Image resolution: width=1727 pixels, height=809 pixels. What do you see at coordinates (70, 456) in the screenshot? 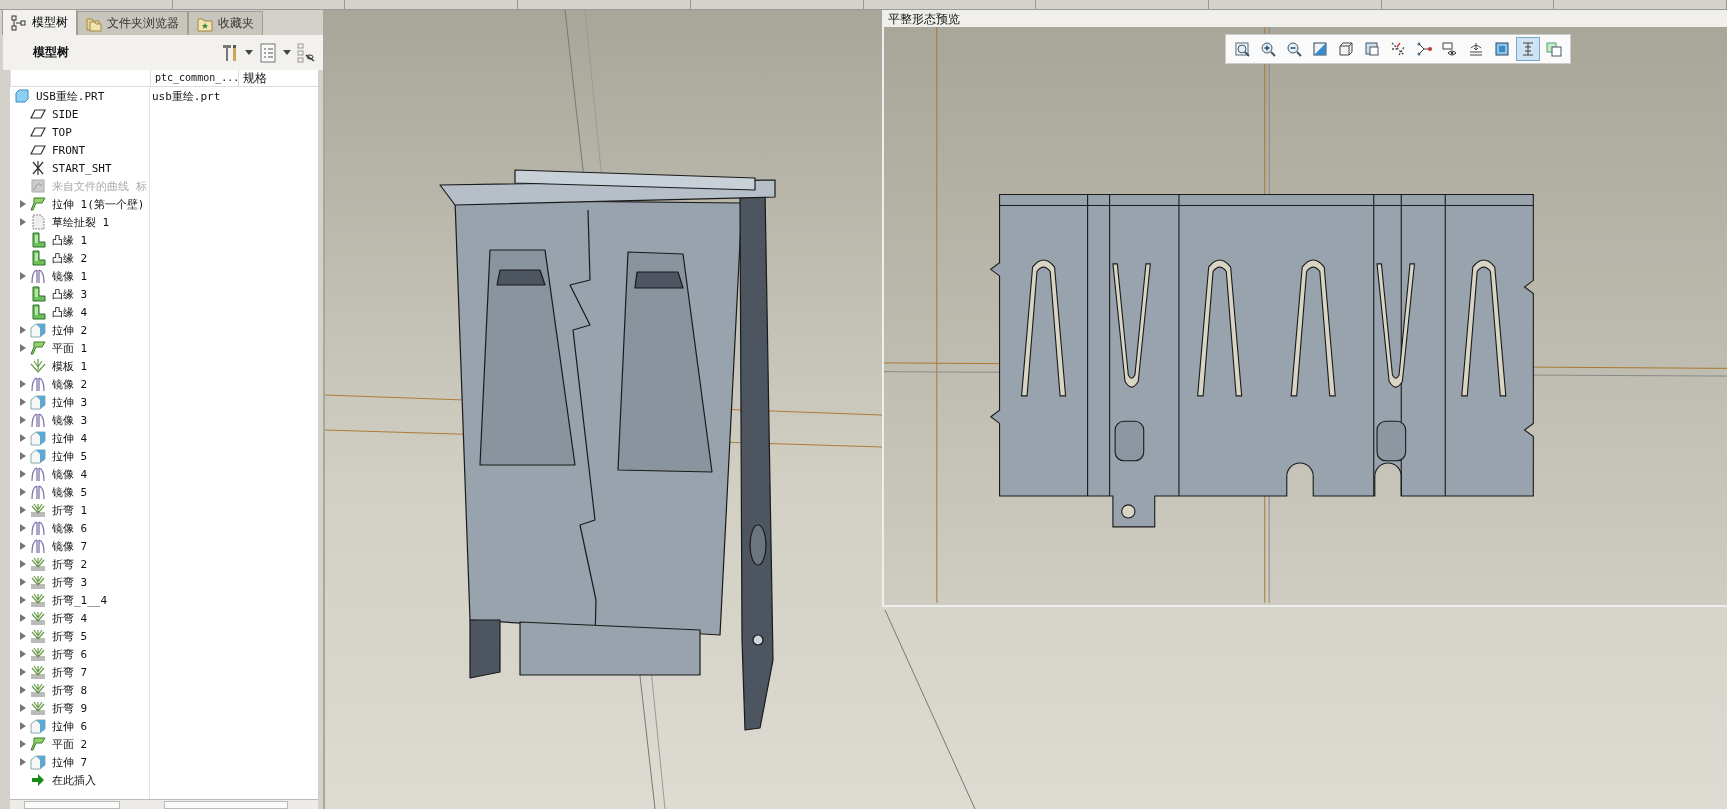
I see `tree-item: 拉伸 5` at bounding box center [70, 456].